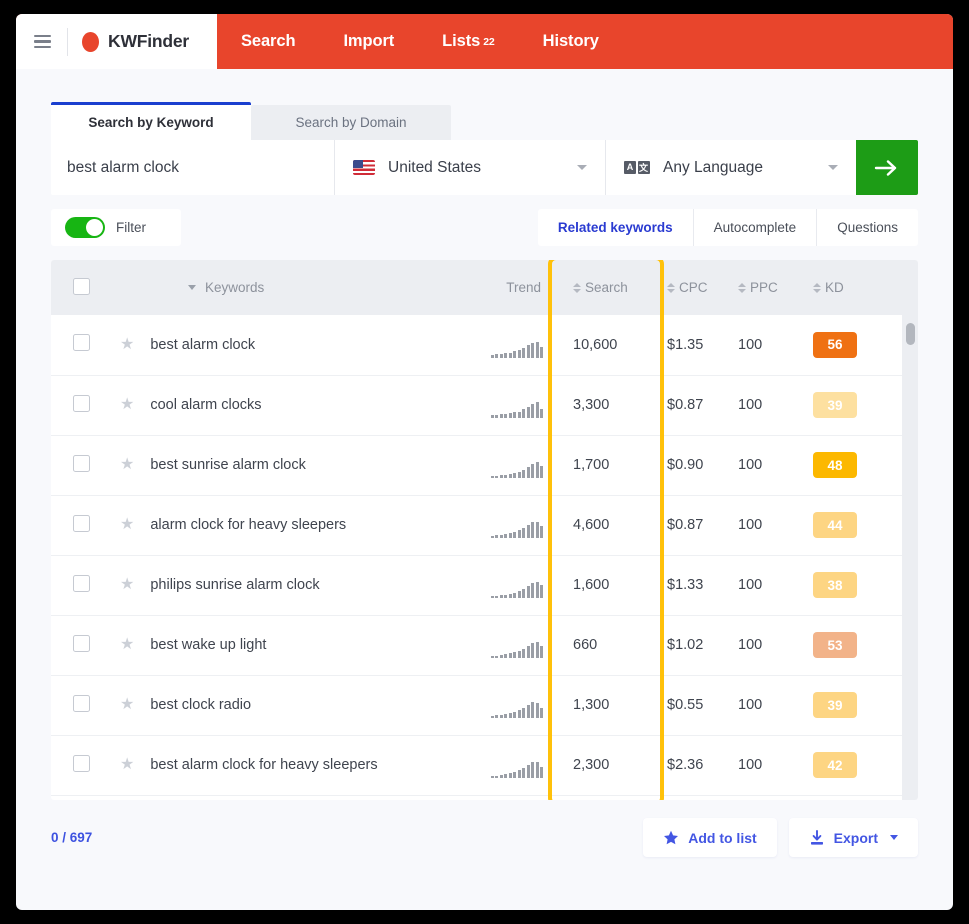  Describe the element at coordinates (606, 287) in the screenshot. I see `header-search-volume: Search` at that location.